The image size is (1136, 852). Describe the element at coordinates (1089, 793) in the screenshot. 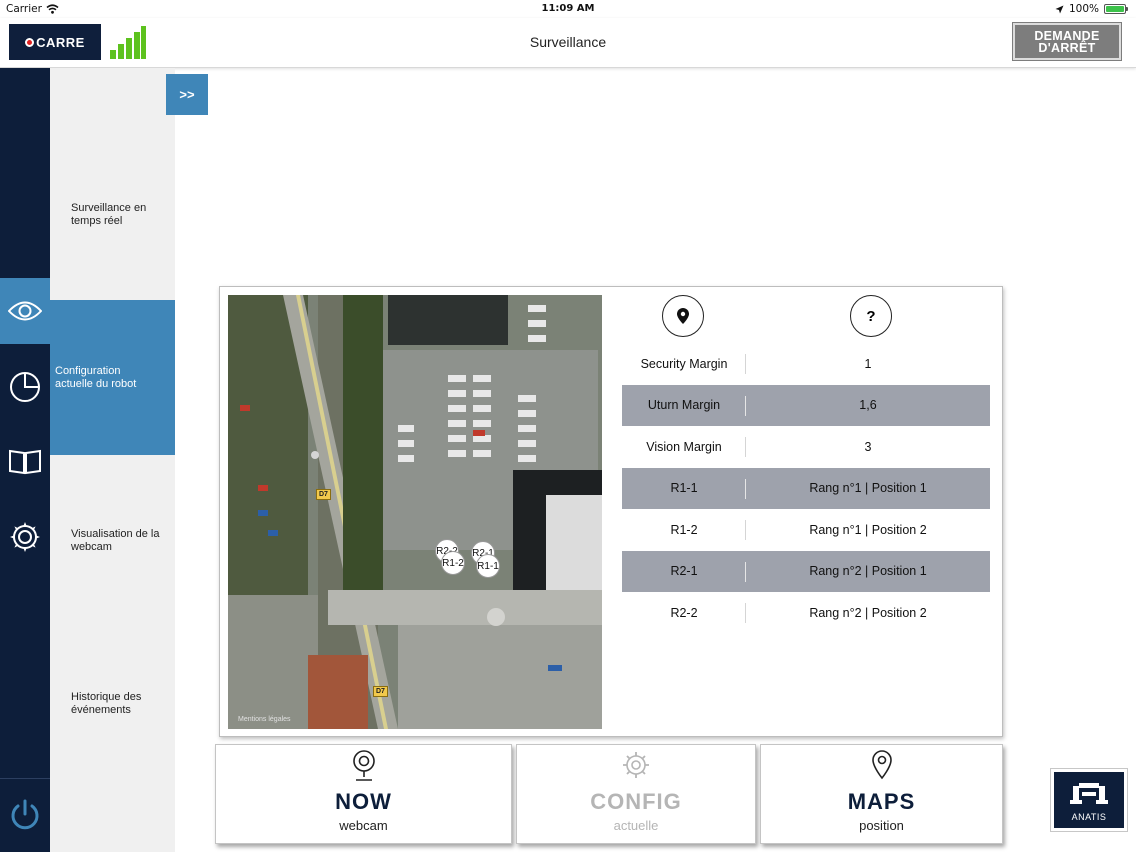

I see `robot-icon` at that location.